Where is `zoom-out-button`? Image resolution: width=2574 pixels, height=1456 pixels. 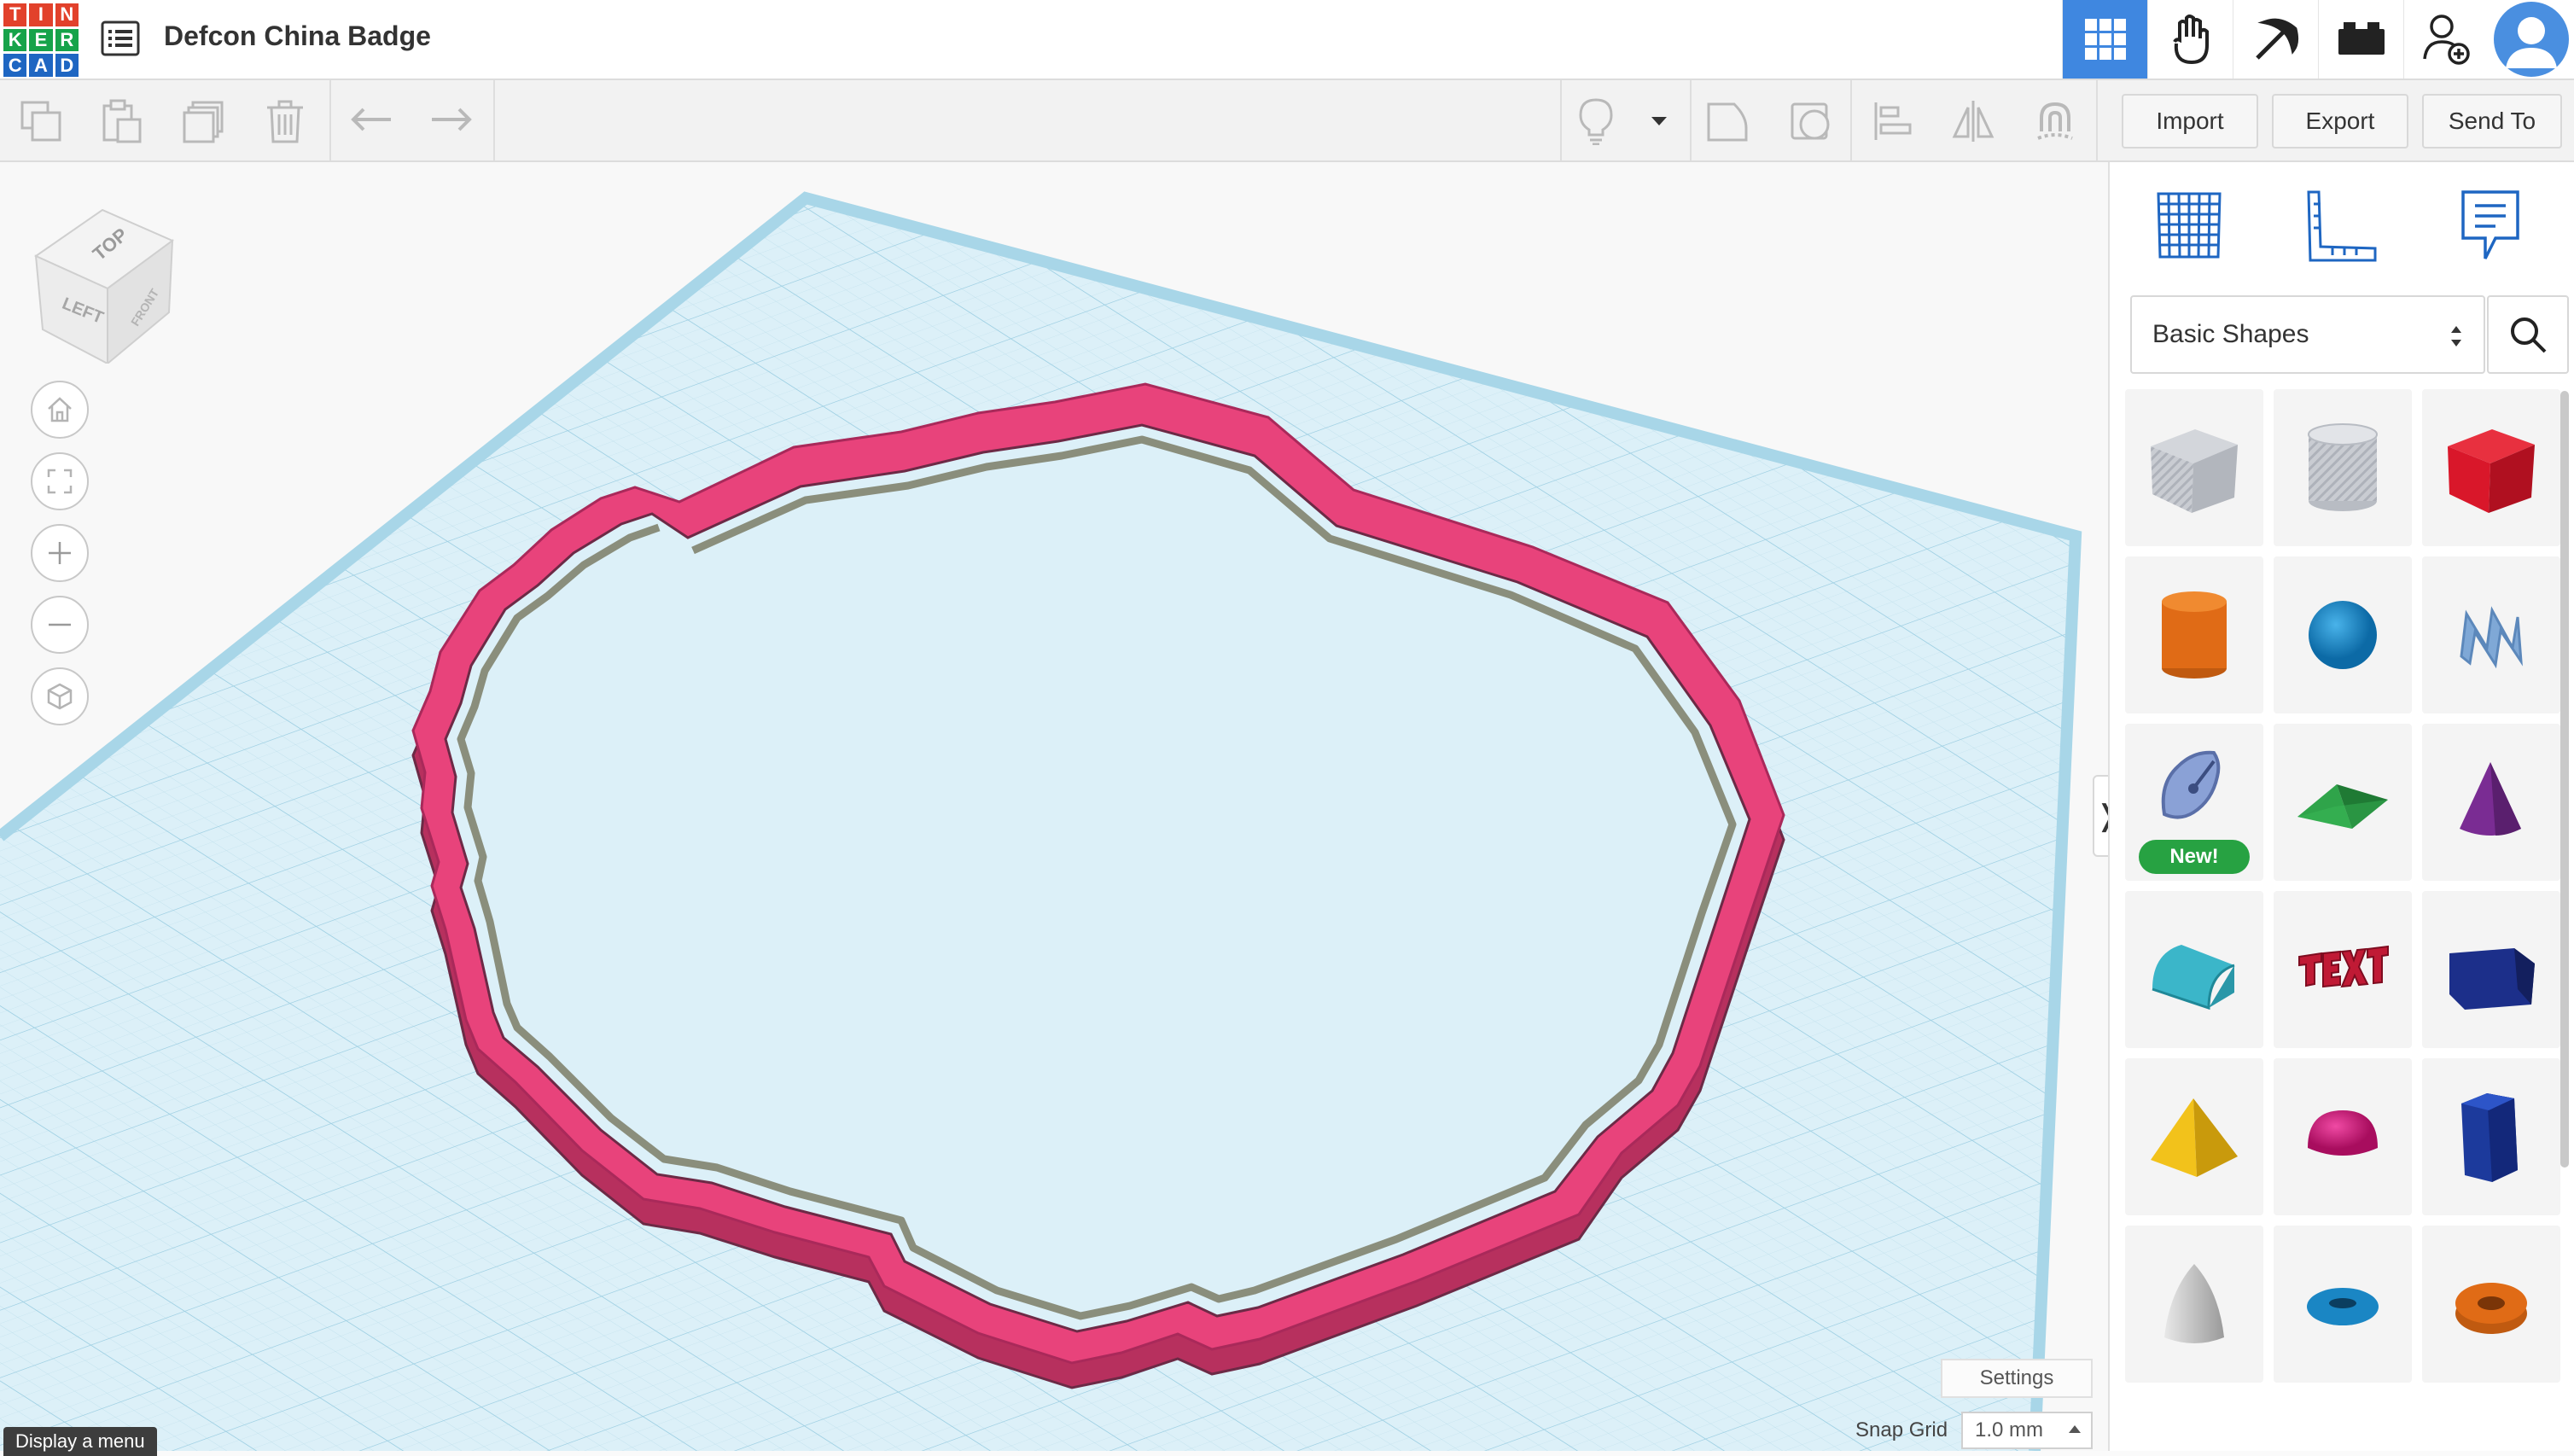
zoom-out-button is located at coordinates (60, 625).